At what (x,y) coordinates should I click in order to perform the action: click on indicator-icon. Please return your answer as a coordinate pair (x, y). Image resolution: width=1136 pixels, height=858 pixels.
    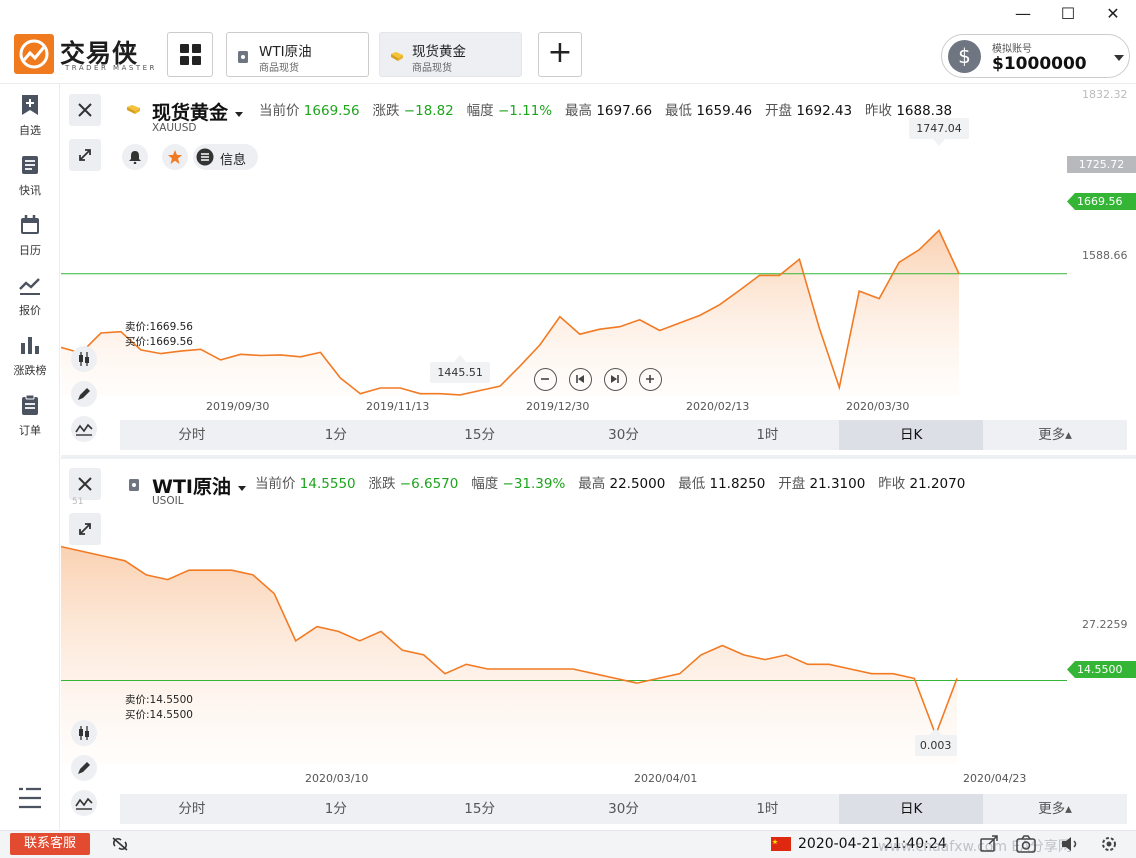
    Looking at the image, I should click on (84, 429).